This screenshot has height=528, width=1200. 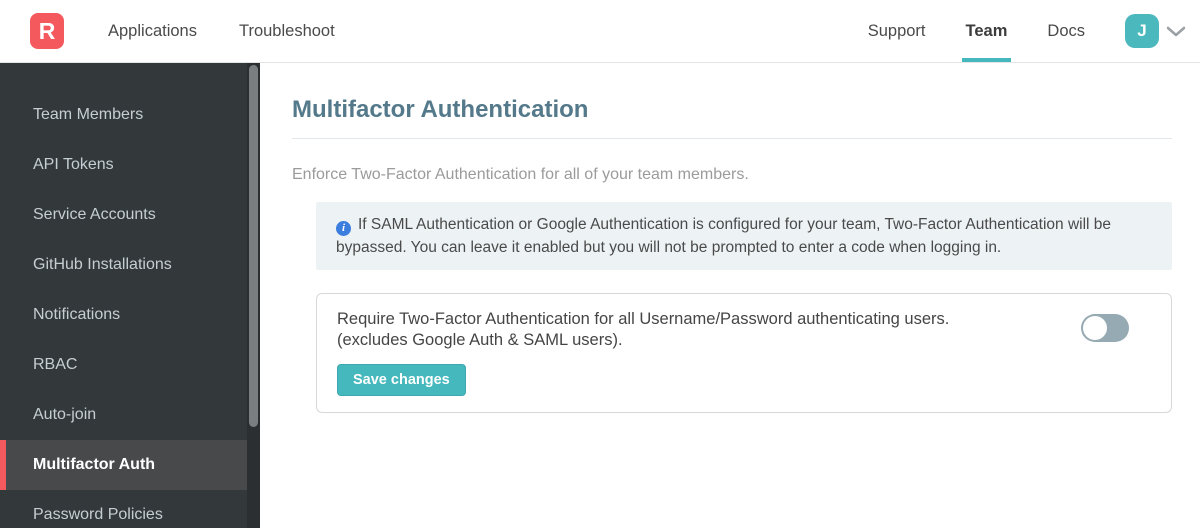 What do you see at coordinates (123, 365) in the screenshot?
I see `sidebar-item-rbac: RBAC` at bounding box center [123, 365].